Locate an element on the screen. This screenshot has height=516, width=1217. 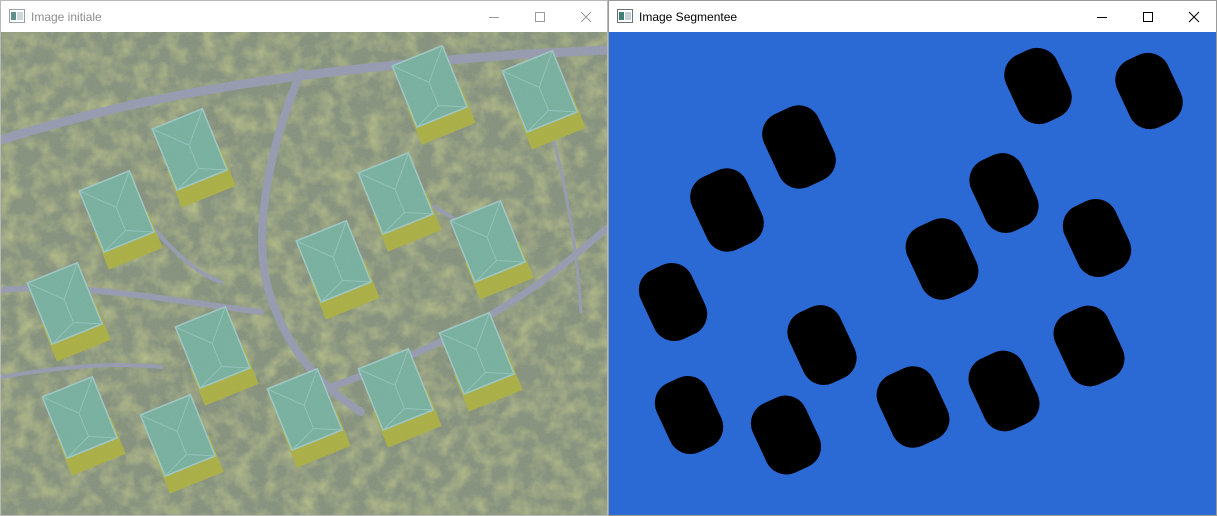
window-title: Image initiale is located at coordinates (66, 17).